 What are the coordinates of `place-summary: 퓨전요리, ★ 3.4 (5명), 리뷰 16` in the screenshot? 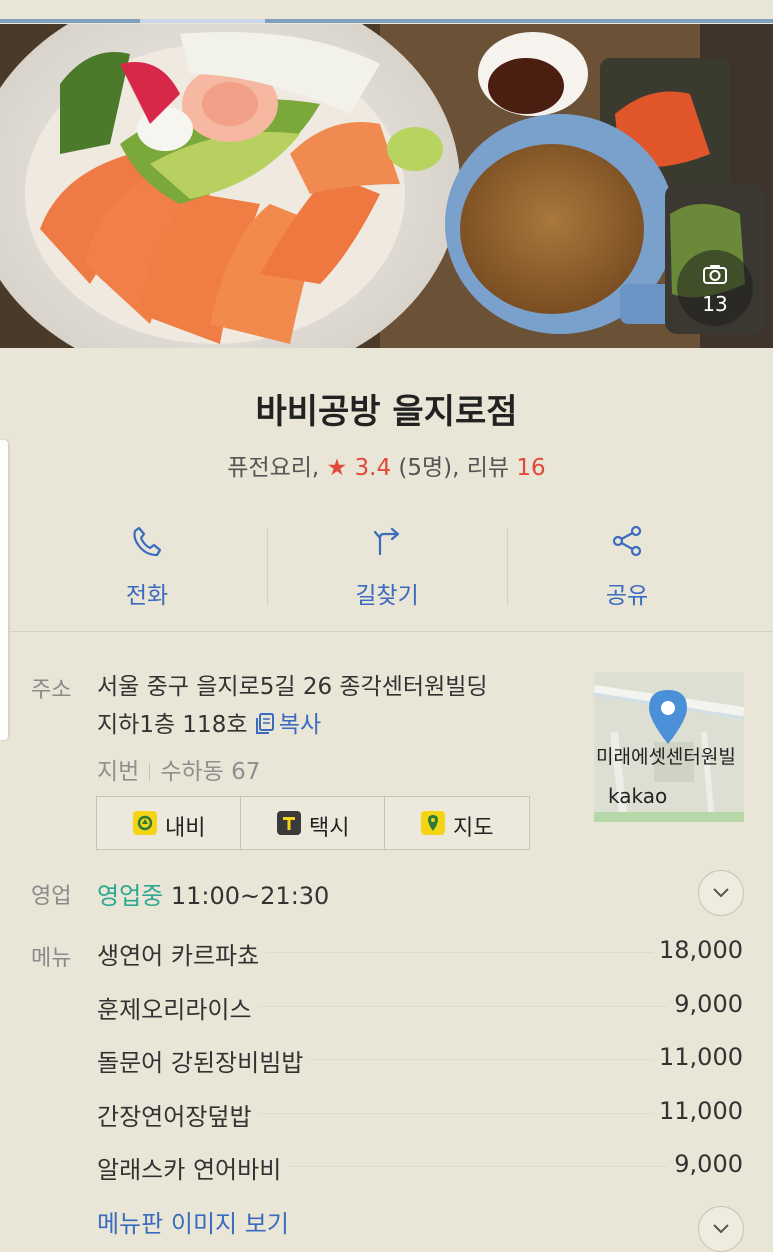 It's located at (386, 465).